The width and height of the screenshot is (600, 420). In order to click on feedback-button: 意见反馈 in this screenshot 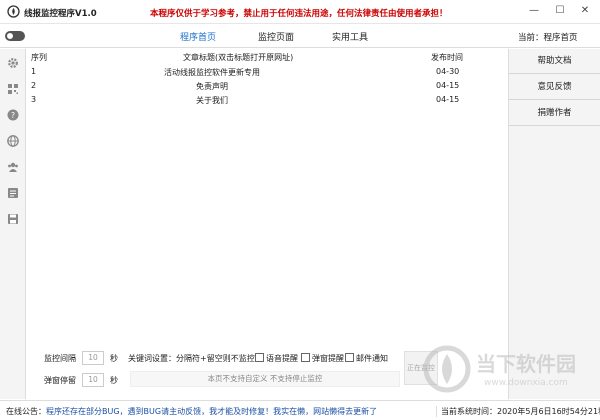, I will do `click(554, 87)`.